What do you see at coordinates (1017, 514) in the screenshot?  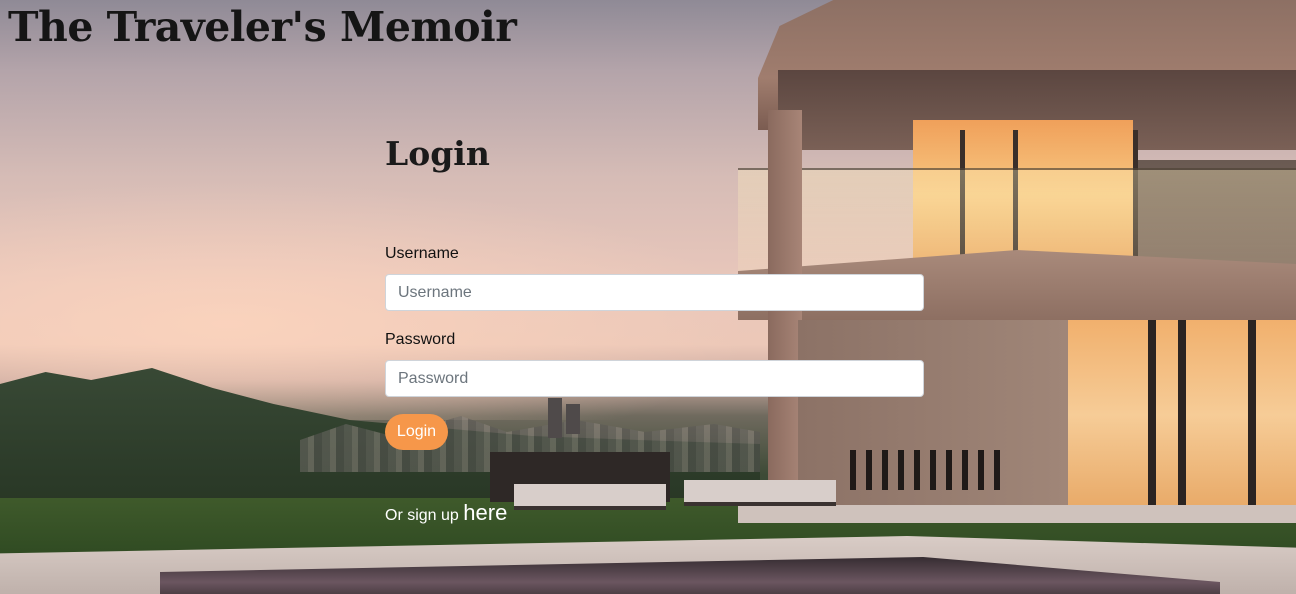 I see `house-floor` at bounding box center [1017, 514].